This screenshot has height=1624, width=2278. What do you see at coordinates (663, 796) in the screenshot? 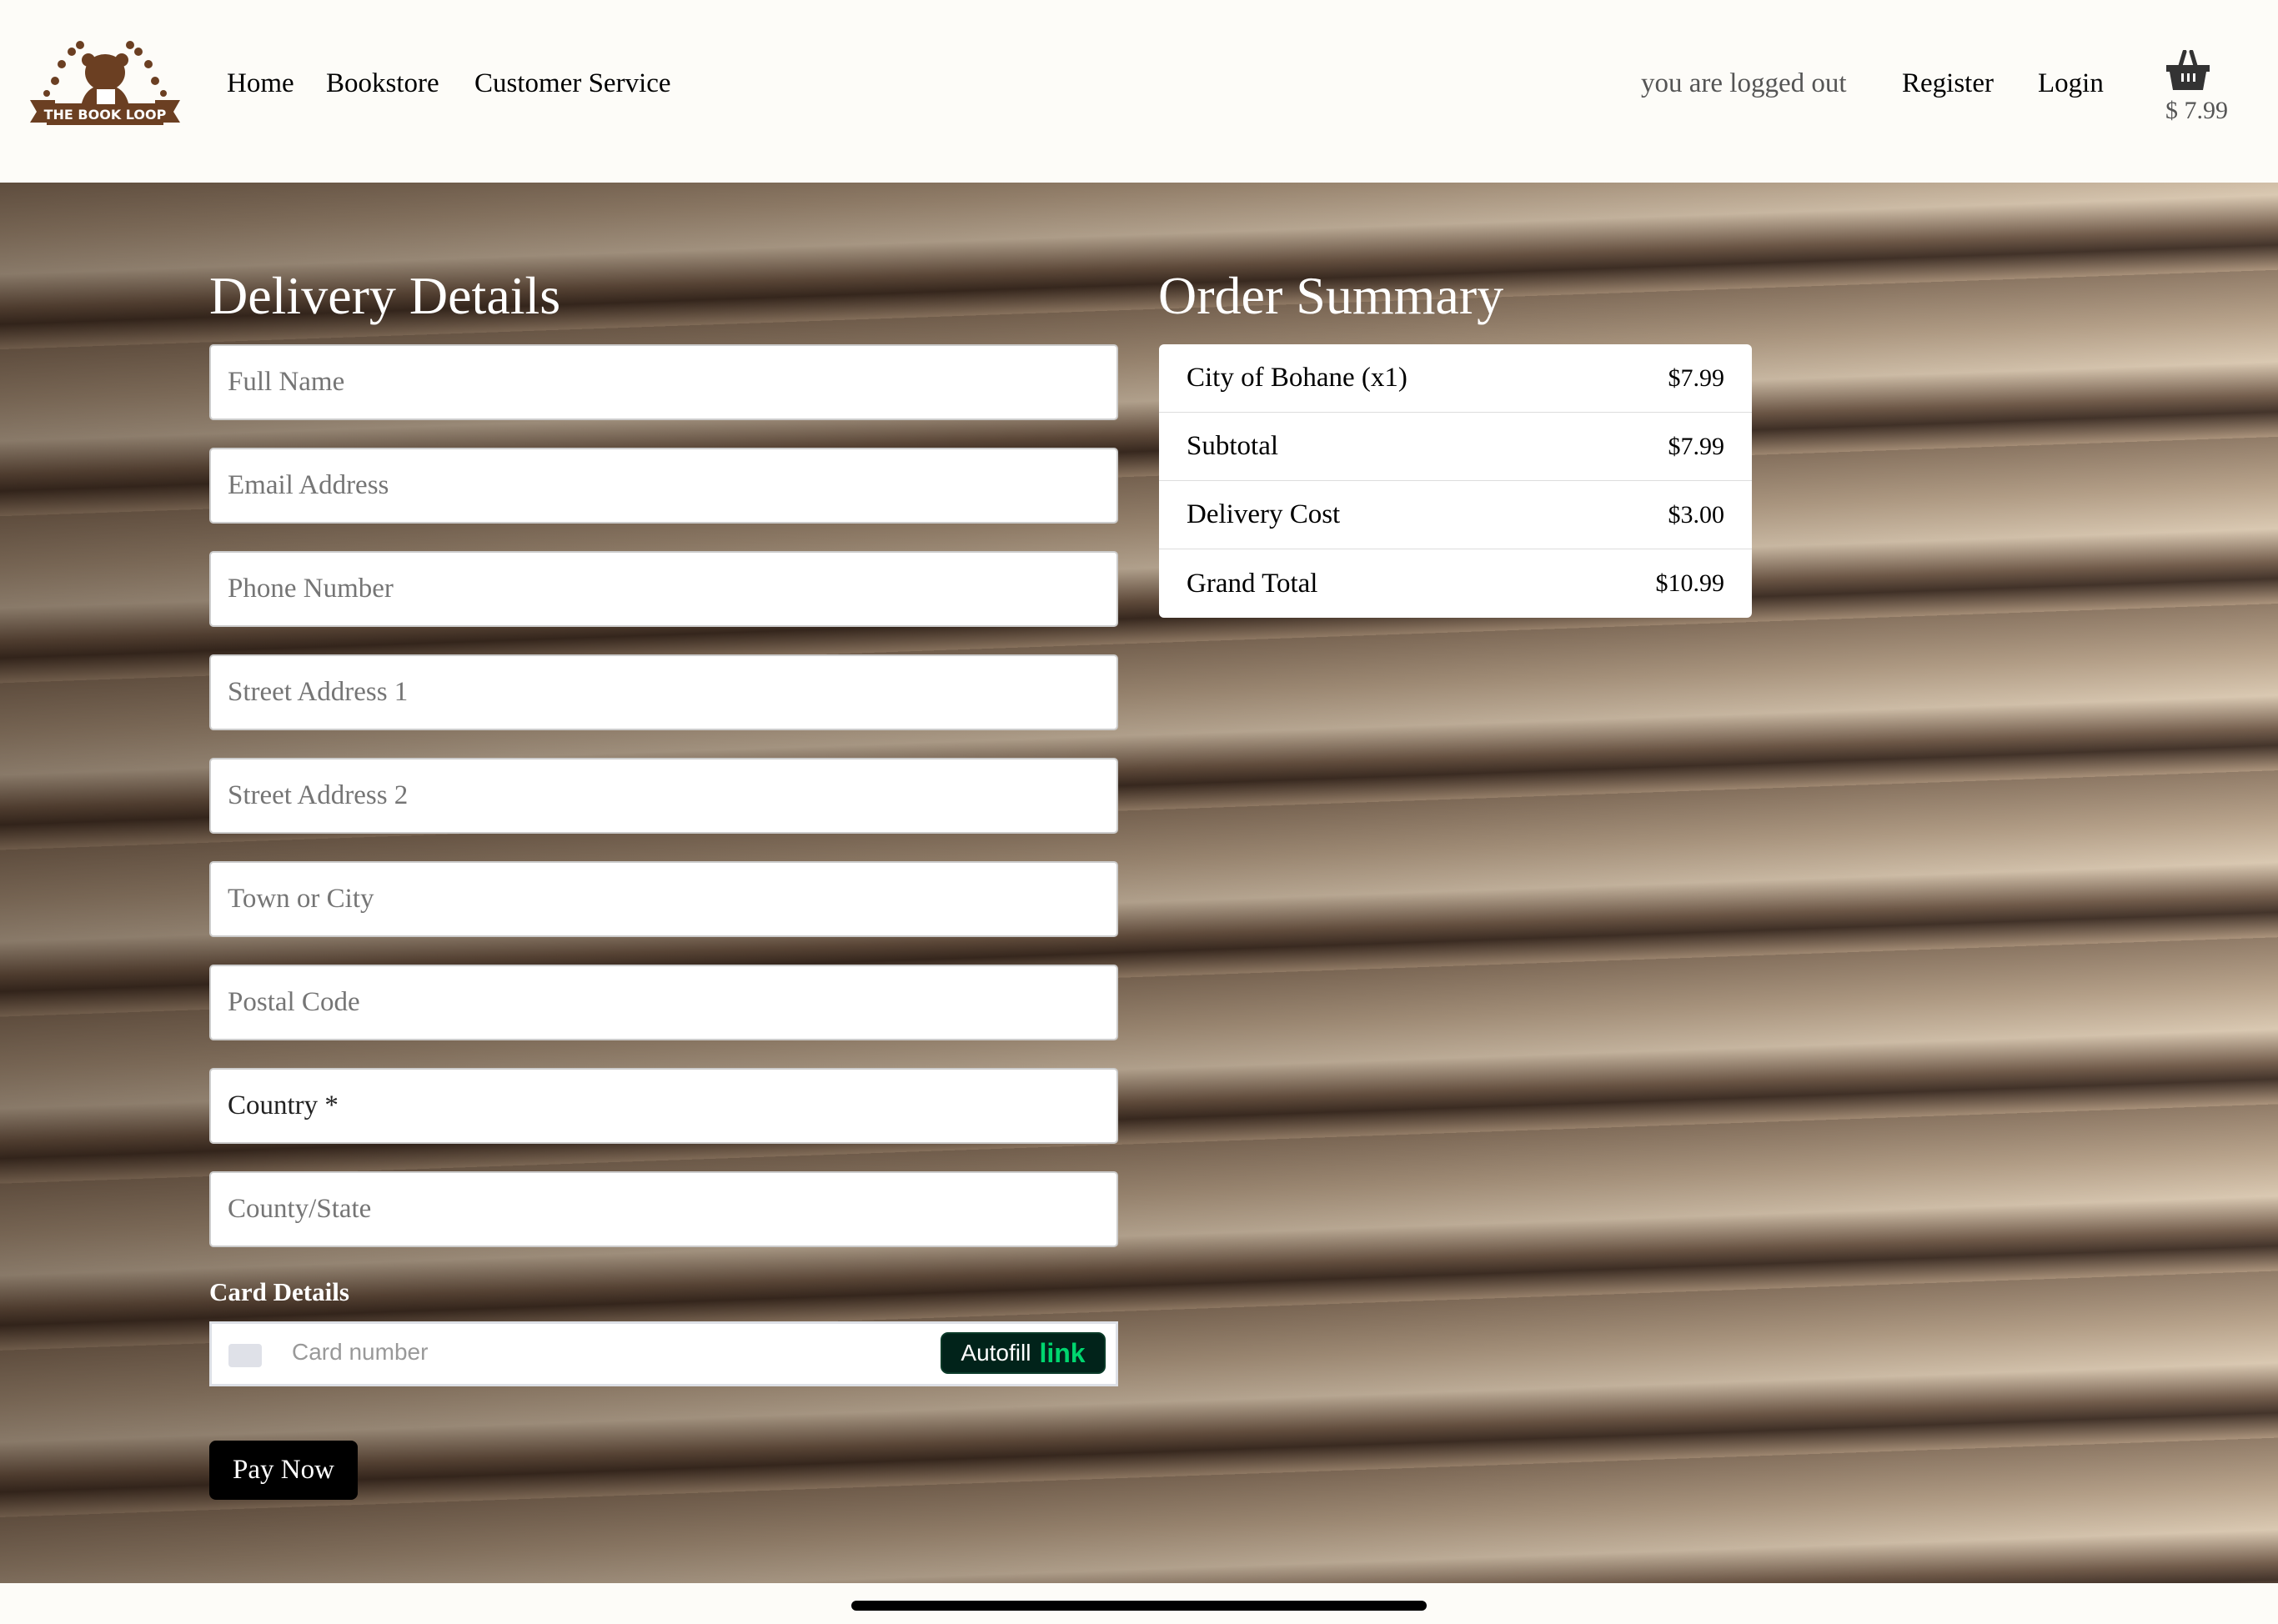
I see `street-address-2-input` at bounding box center [663, 796].